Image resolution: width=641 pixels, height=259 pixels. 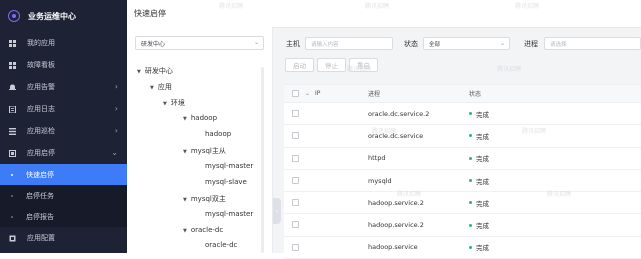 I want to click on tree-node: ▼ 环境, so click(x=174, y=103).